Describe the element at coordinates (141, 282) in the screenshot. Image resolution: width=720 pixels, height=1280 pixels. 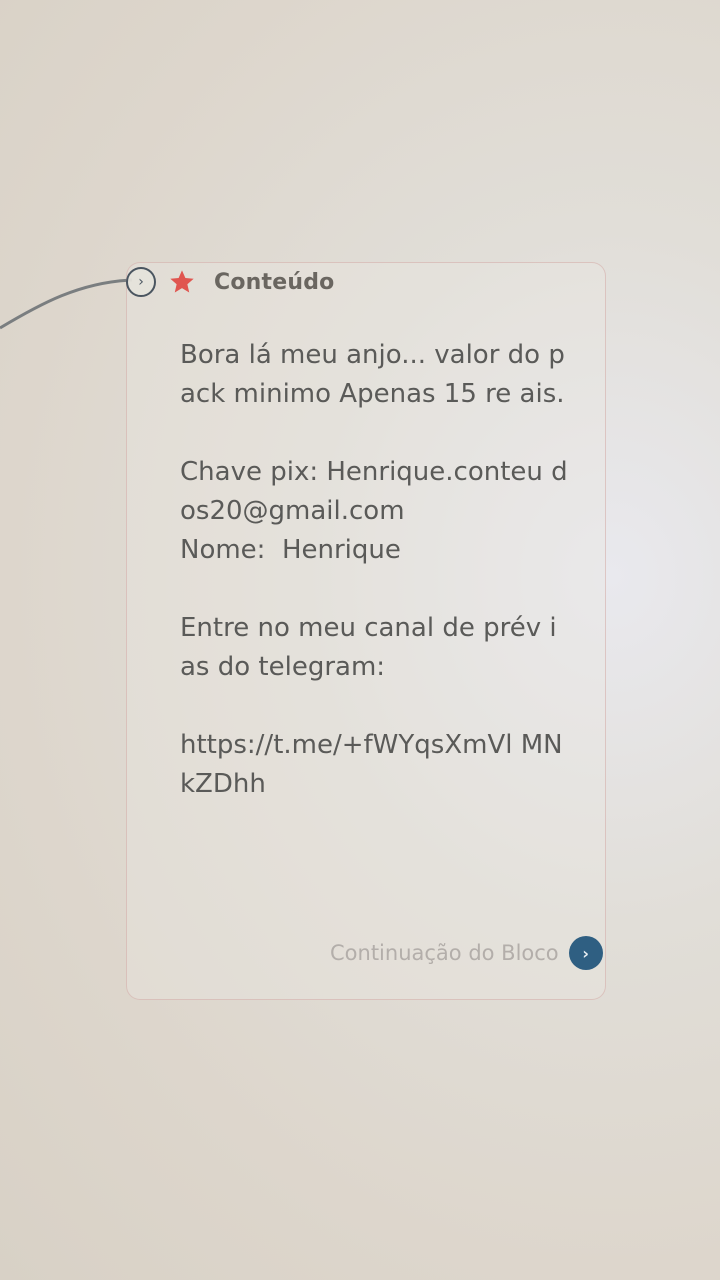
I see `collapse-chevron-icon: ›` at that location.